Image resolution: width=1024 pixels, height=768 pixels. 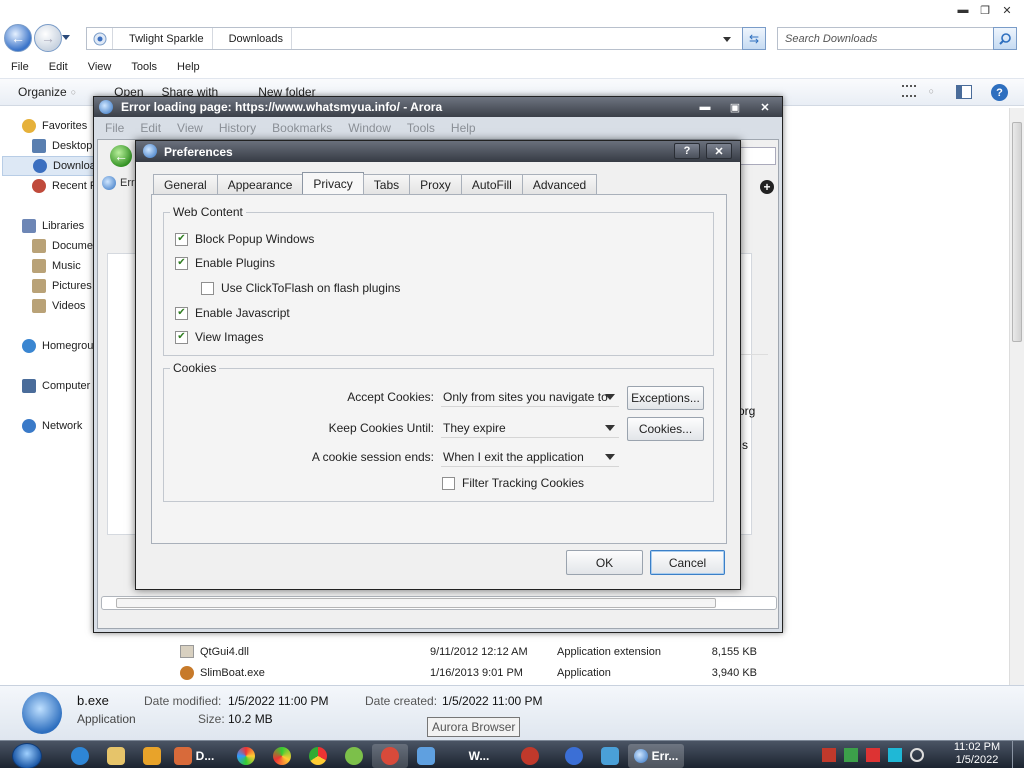 What do you see at coordinates (727, 39) in the screenshot?
I see `chevron-down-icon` at bounding box center [727, 39].